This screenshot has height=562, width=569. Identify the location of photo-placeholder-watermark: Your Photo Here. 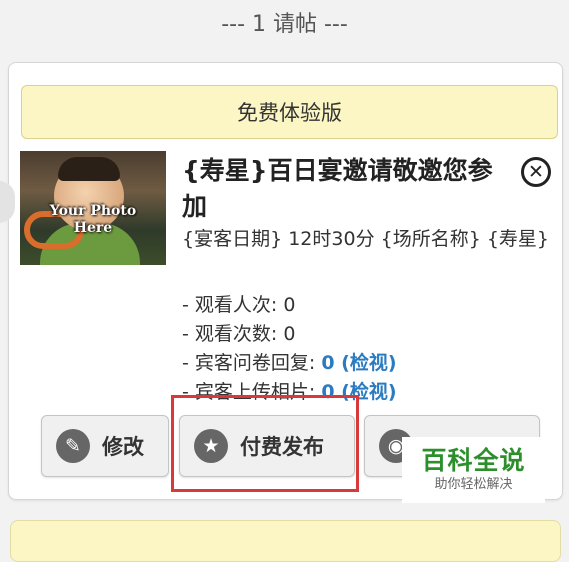
(93, 220).